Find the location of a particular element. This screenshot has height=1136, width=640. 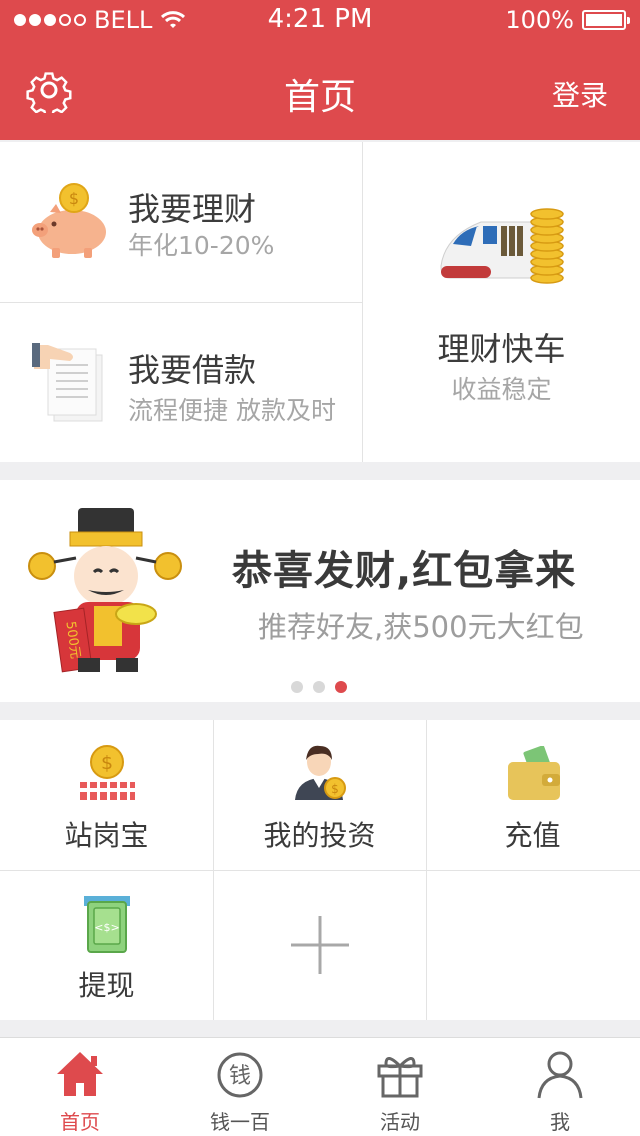

service-zhangangbao: $ 站岗宝 is located at coordinates (106, 795).